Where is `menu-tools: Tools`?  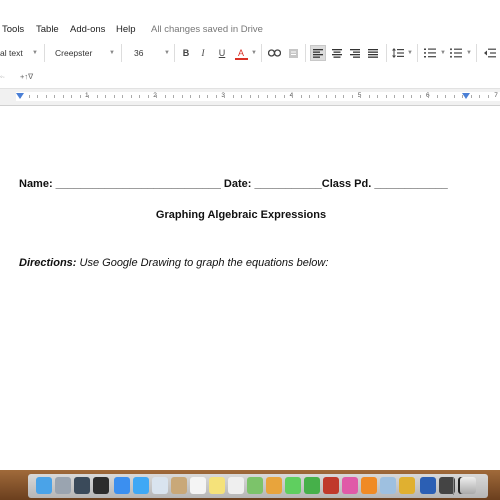
menu-tools: Tools is located at coordinates (13, 29).